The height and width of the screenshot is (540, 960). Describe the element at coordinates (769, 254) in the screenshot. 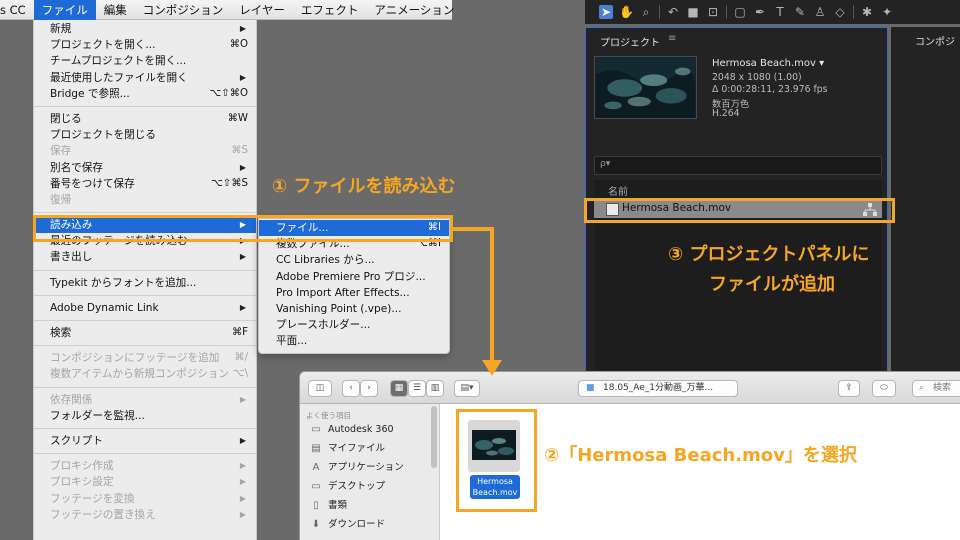

I see `callout-step-3-line1: ③ プロジェクトパネルに` at that location.